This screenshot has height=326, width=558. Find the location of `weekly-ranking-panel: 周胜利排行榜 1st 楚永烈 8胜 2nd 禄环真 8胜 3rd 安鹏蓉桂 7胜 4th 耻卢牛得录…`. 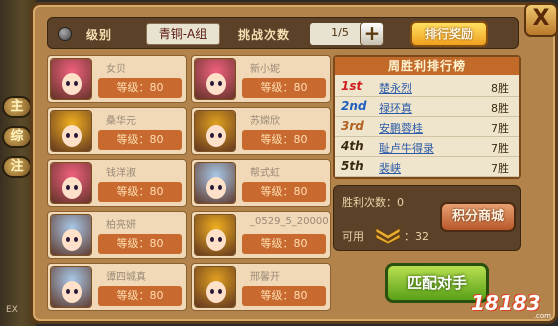

weekly-ranking-panel: 周胜利排行榜 1st 楚永烈 8胜 2nd 禄环真 8胜 3rd 安鹏蓉桂 7胜 4th 耻卢牛得录… is located at coordinates (427, 117).